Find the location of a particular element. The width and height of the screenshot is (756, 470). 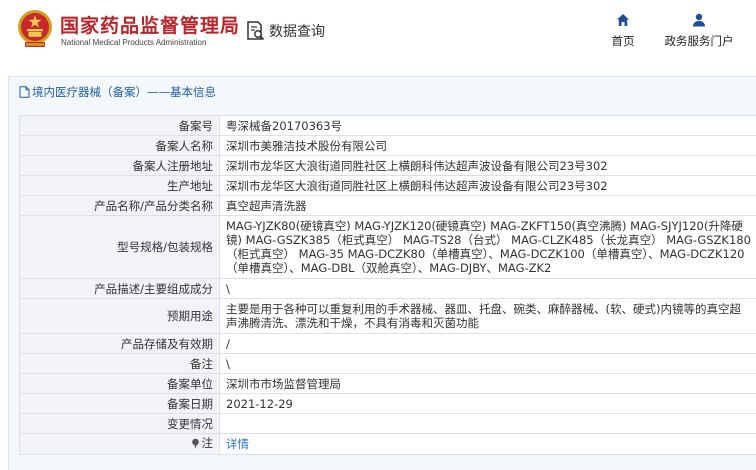

table-row: 备案日期 2021-12-29 is located at coordinates (387, 403).